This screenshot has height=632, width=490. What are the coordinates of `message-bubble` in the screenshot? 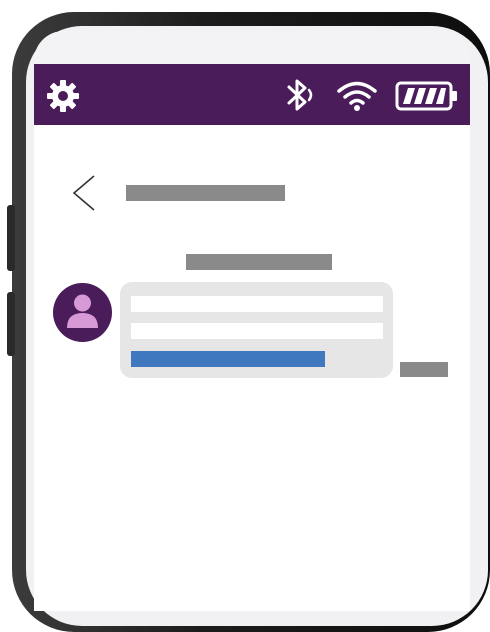 It's located at (256, 330).